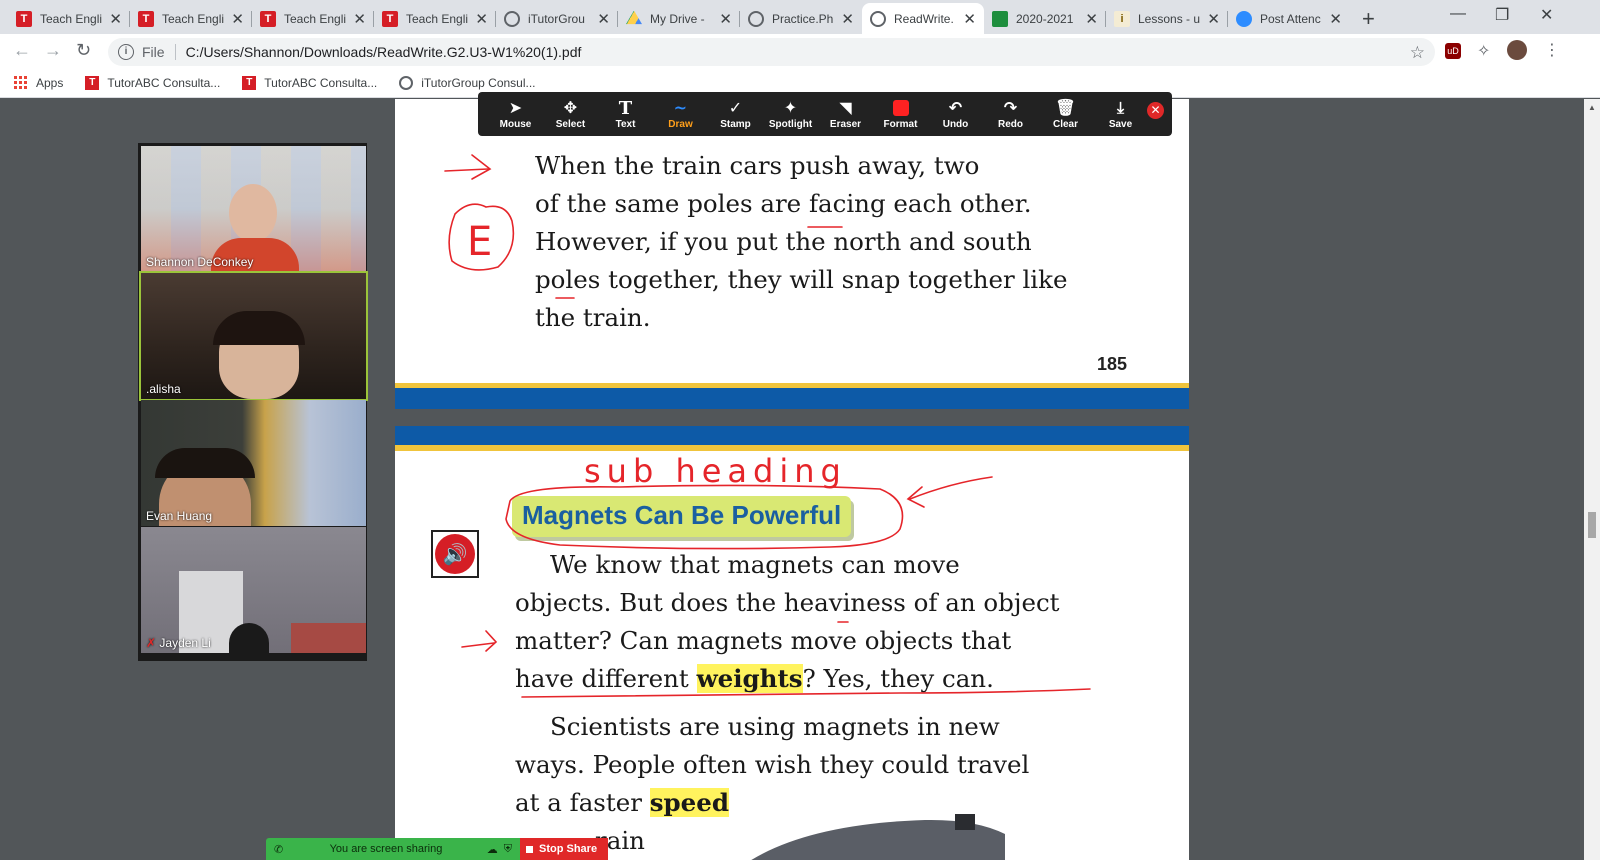  What do you see at coordinates (178, 643) in the screenshot?
I see `participant-name: ✗ Jayden Li` at bounding box center [178, 643].